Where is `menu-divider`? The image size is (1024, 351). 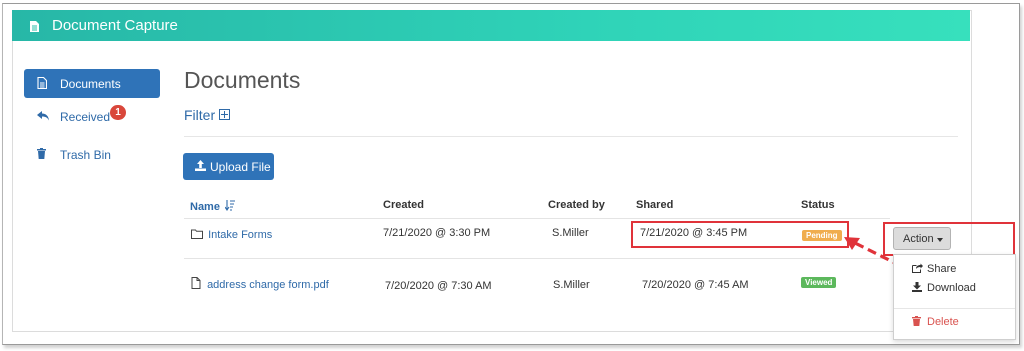 menu-divider is located at coordinates (954, 308).